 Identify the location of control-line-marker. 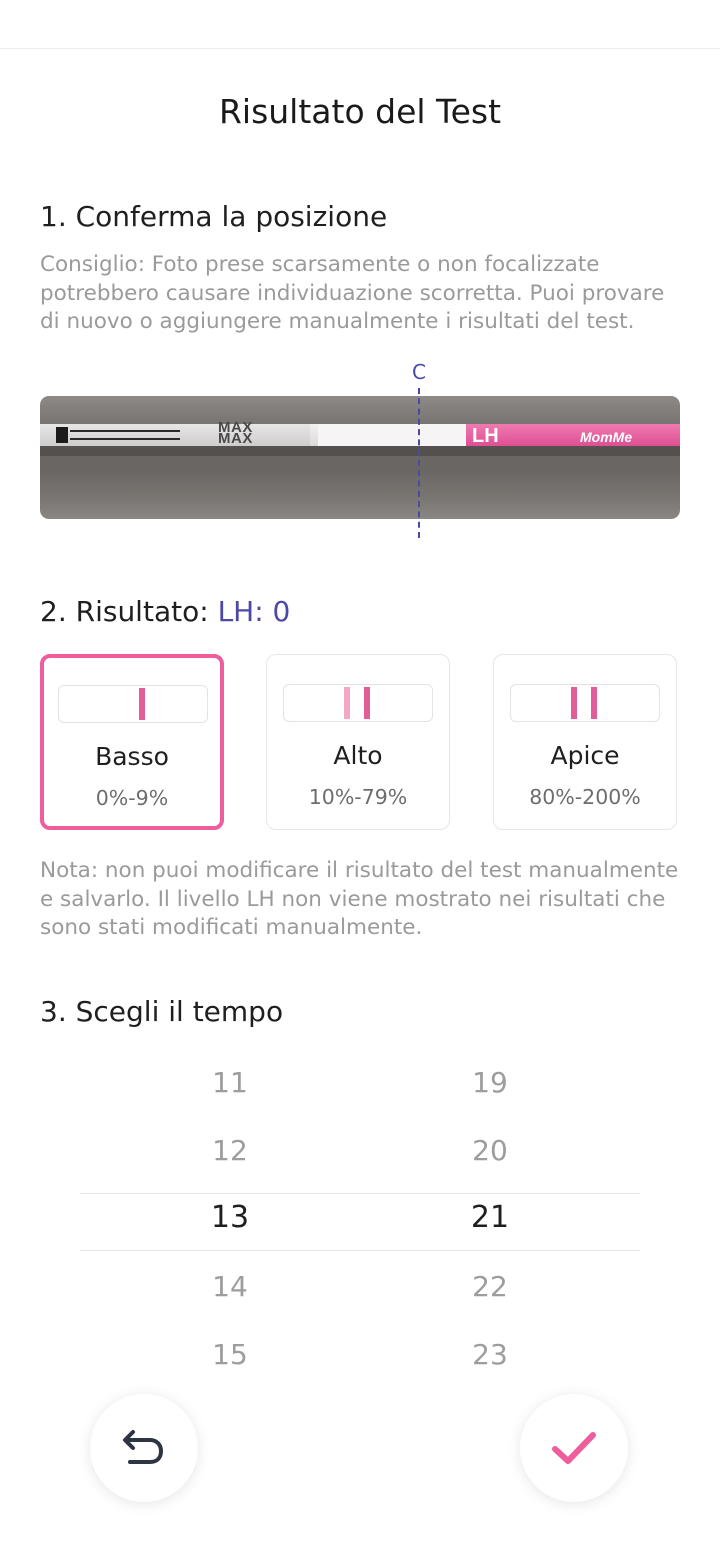
(419, 463).